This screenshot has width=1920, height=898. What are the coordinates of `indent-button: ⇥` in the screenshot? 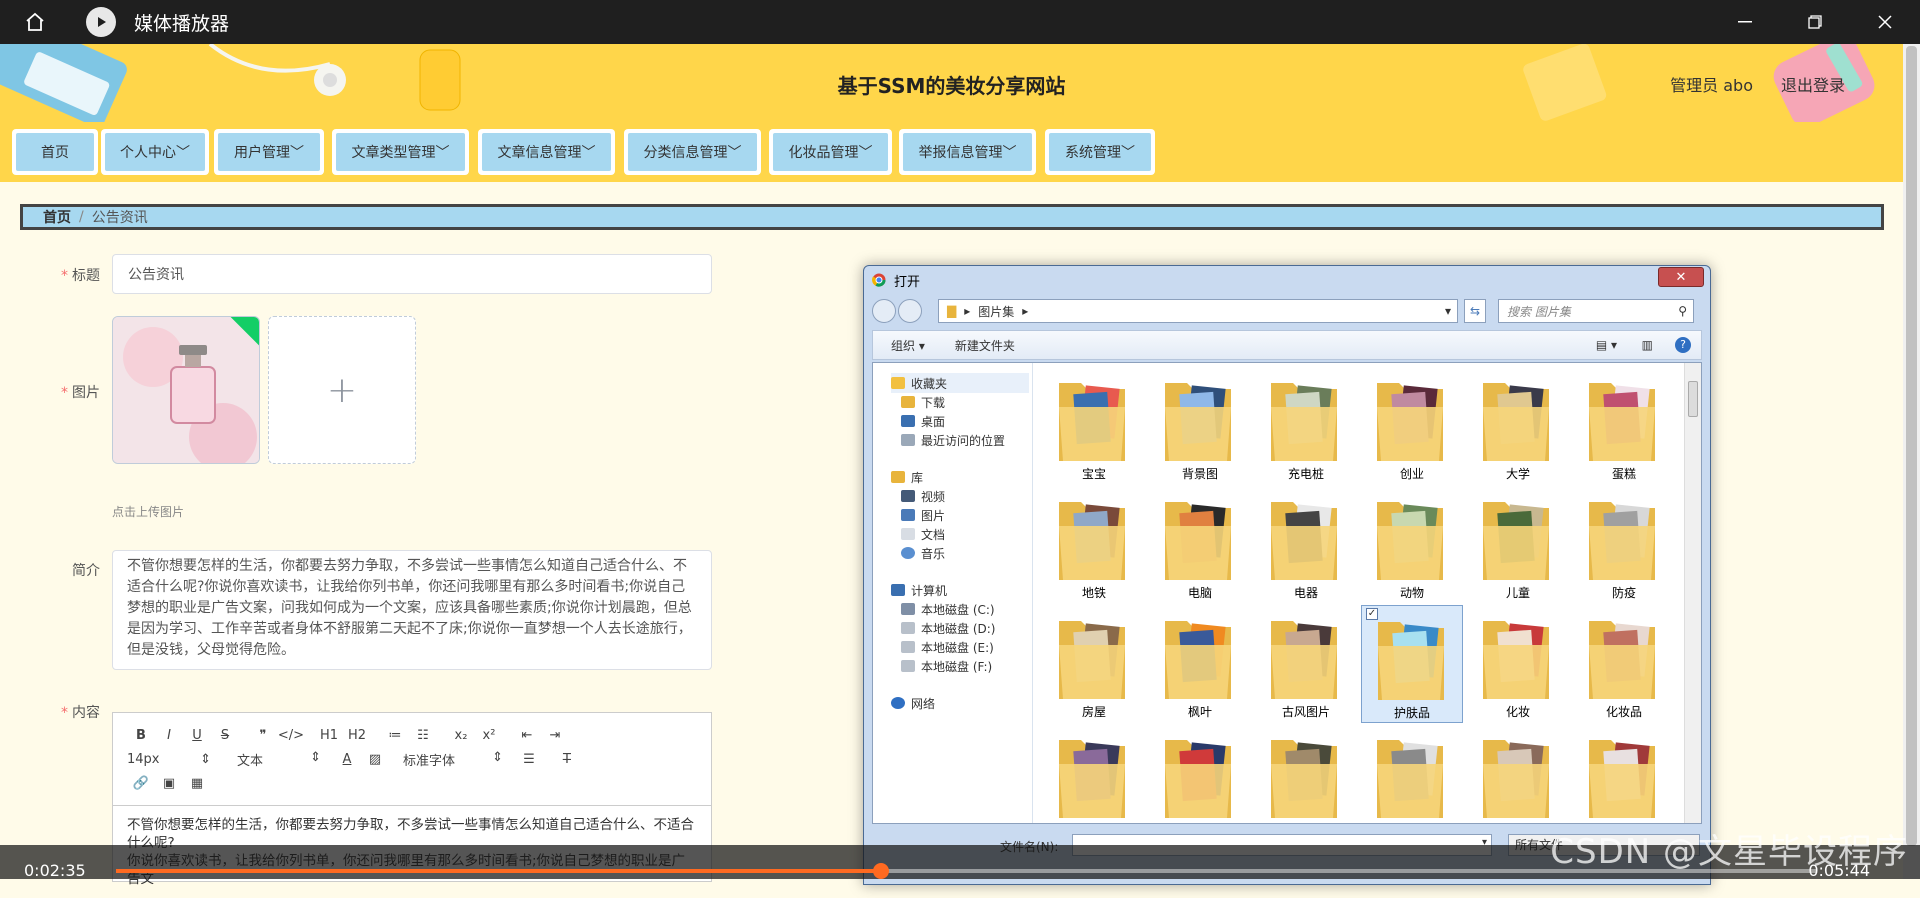 It's located at (555, 735).